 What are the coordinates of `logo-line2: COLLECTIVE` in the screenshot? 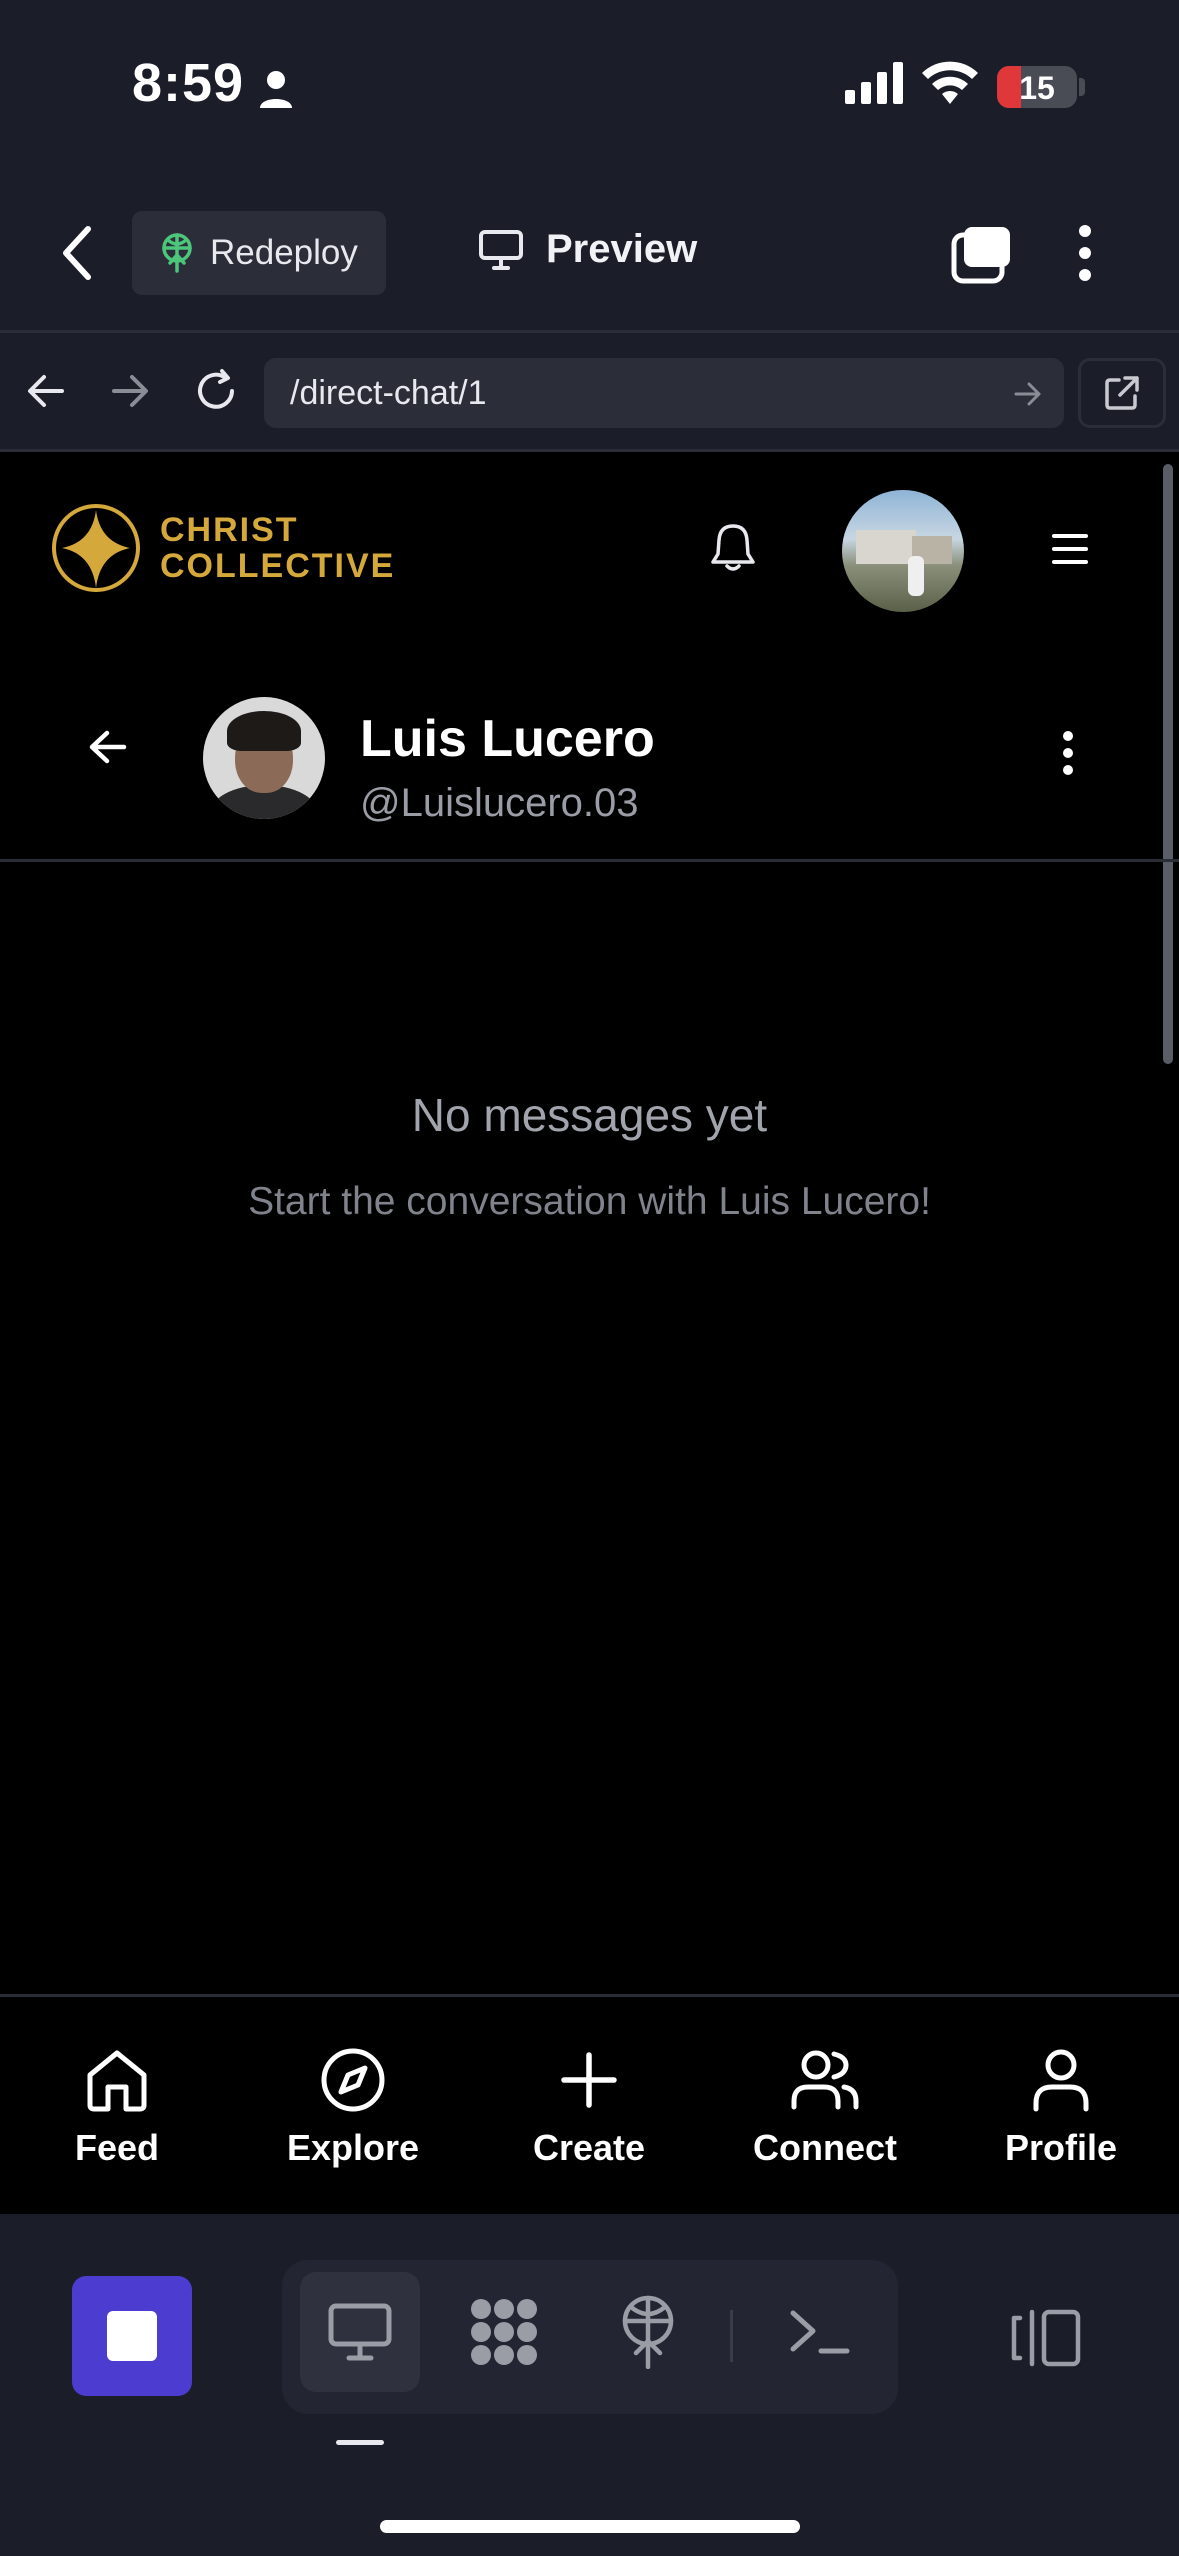 It's located at (278, 566).